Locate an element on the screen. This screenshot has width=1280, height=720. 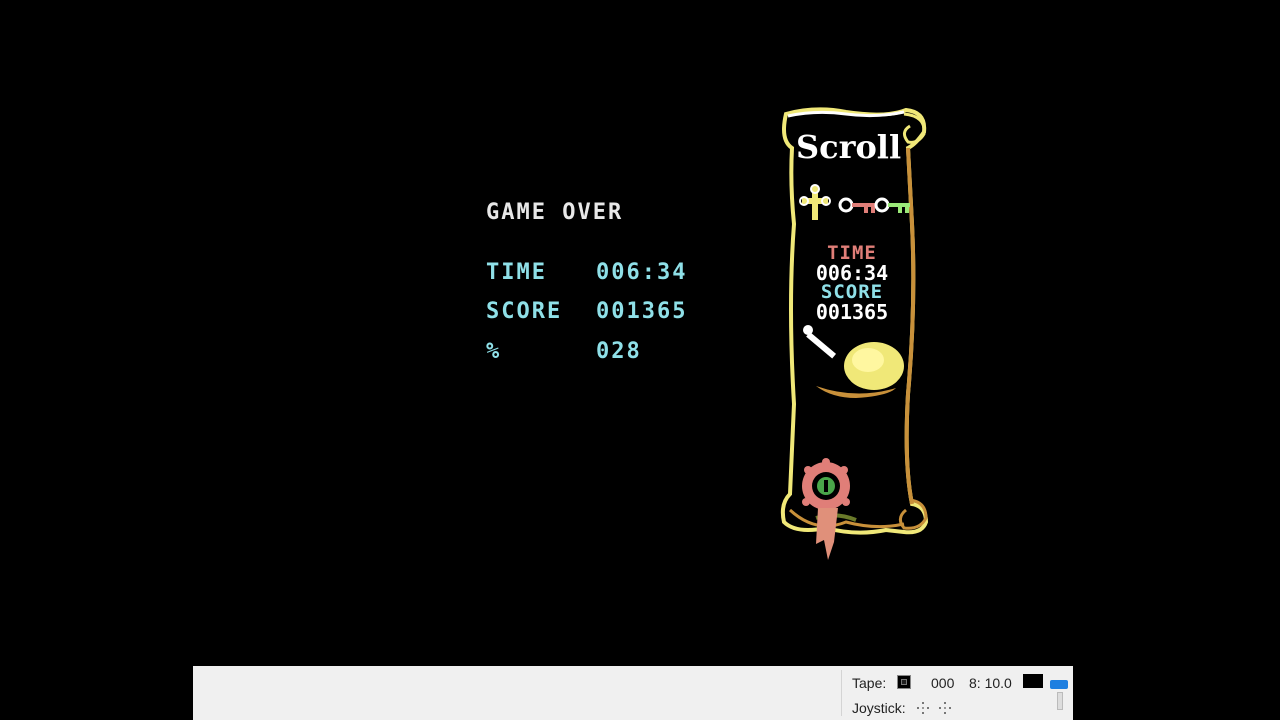
tape-label: Tape: is located at coordinates (869, 683).